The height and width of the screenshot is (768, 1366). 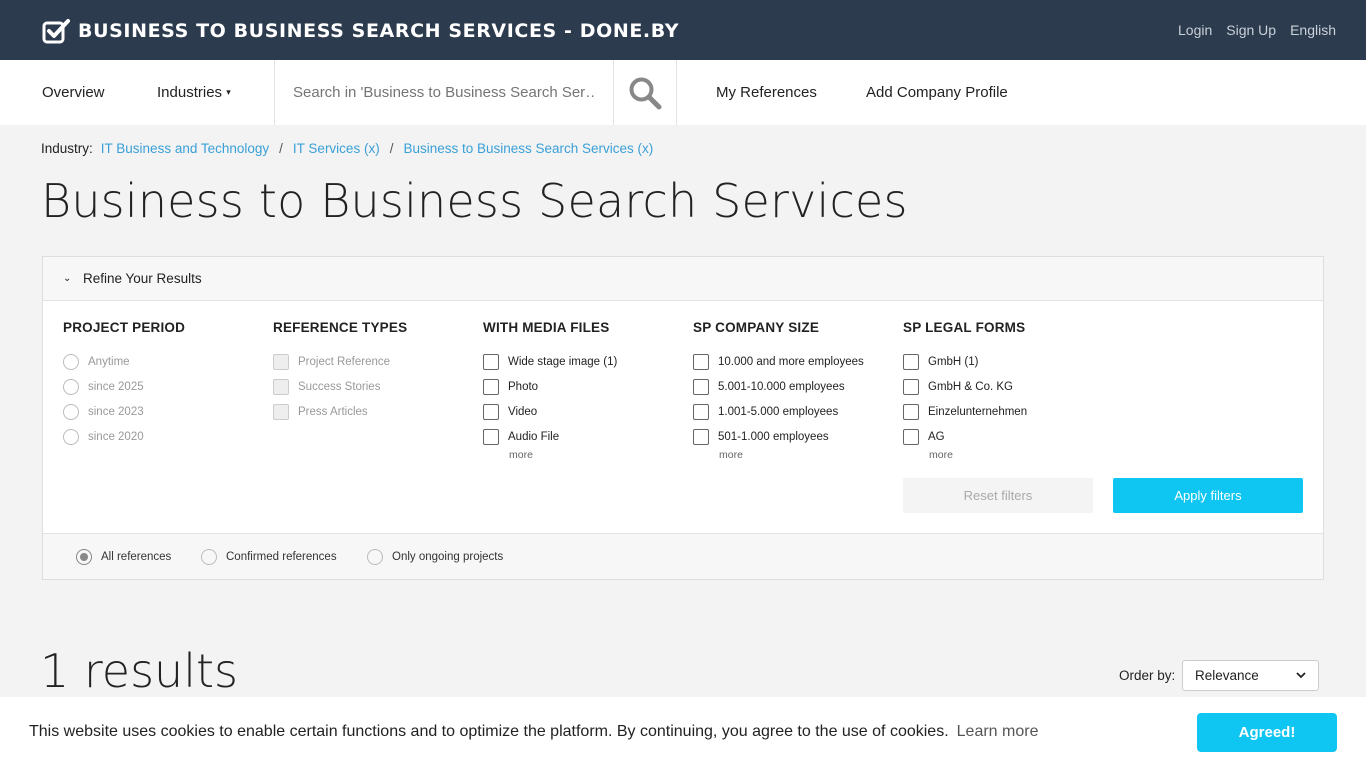 What do you see at coordinates (1003, 361) in the screenshot?
I see `legal-form-option: GmbH (1)` at bounding box center [1003, 361].